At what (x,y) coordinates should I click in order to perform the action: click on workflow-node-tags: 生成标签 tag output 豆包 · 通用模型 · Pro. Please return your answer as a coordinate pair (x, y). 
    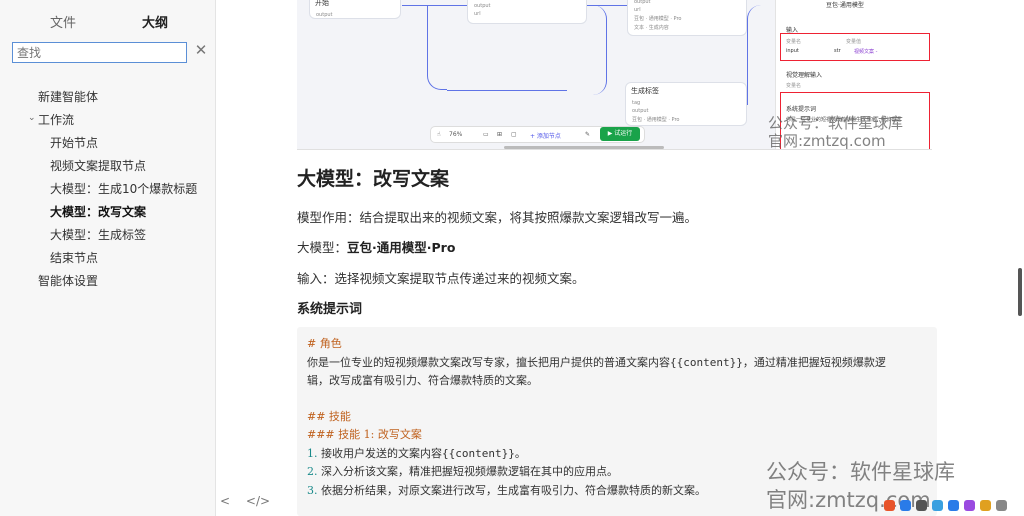
    Looking at the image, I should click on (686, 104).